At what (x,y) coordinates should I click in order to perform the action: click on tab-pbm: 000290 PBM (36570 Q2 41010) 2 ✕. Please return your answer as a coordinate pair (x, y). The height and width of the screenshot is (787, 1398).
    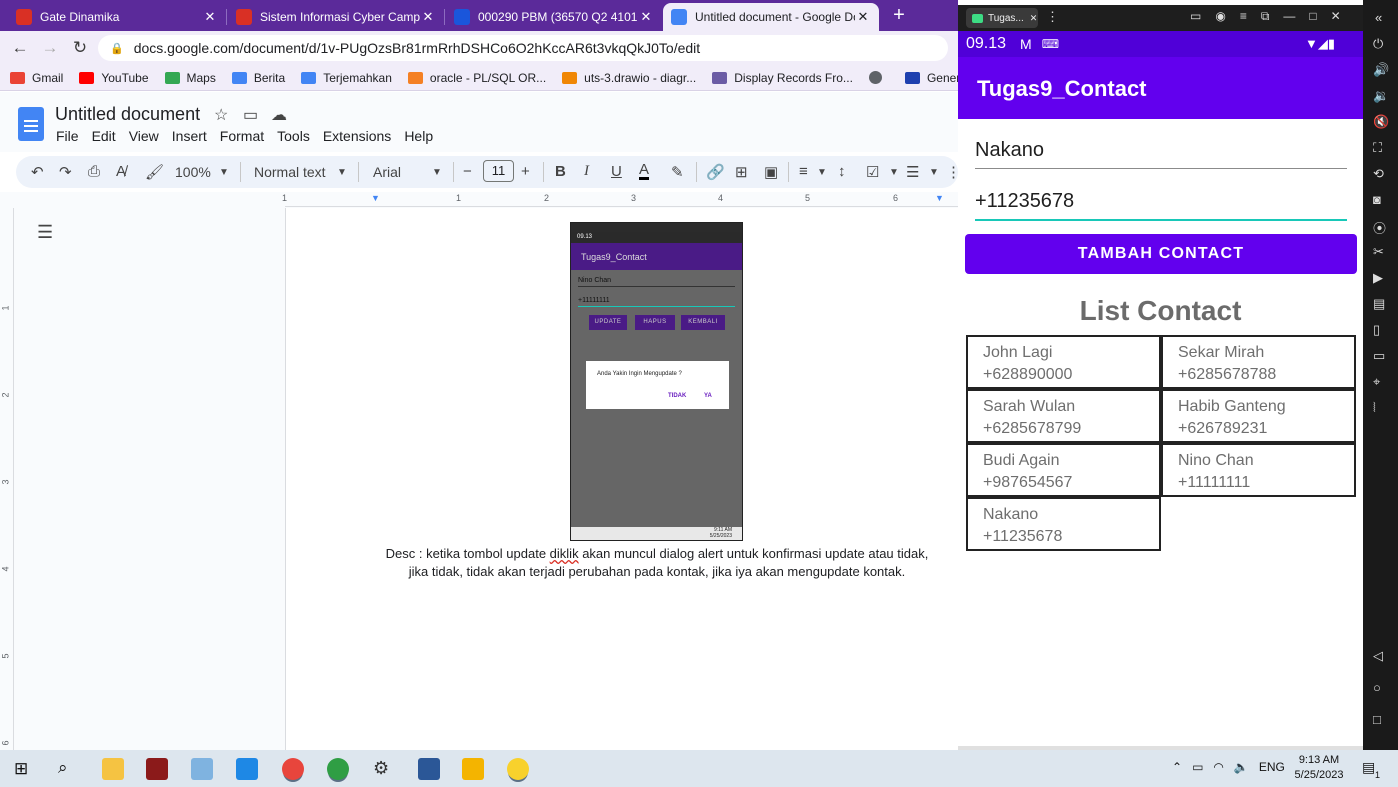
    Looking at the image, I should click on (554, 17).